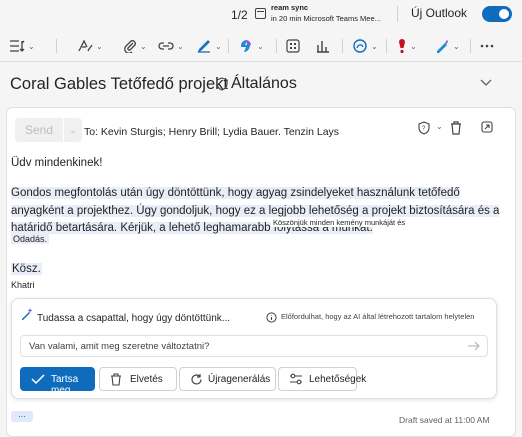  What do you see at coordinates (246, 46) in the screenshot?
I see `copilot-icon` at bounding box center [246, 46].